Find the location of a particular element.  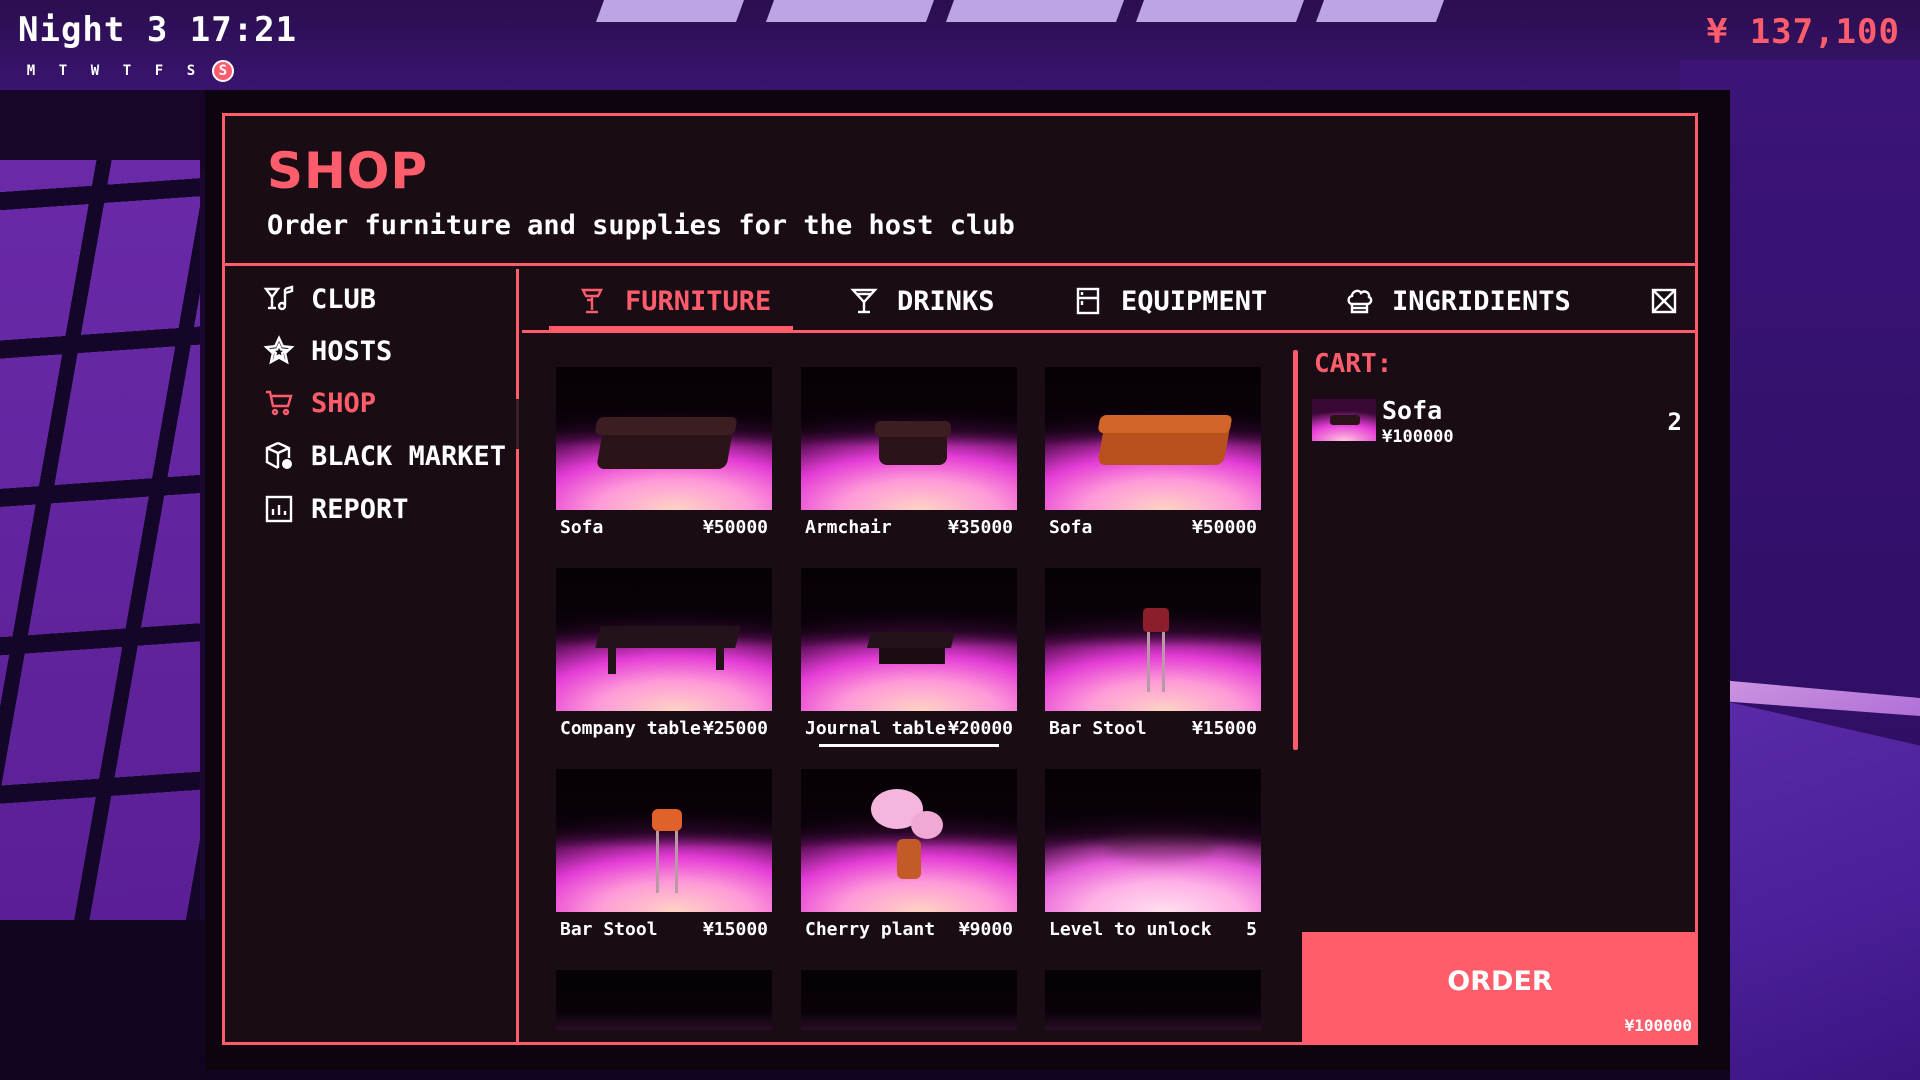

sidebar-item-club: CLUB is located at coordinates (319, 299).